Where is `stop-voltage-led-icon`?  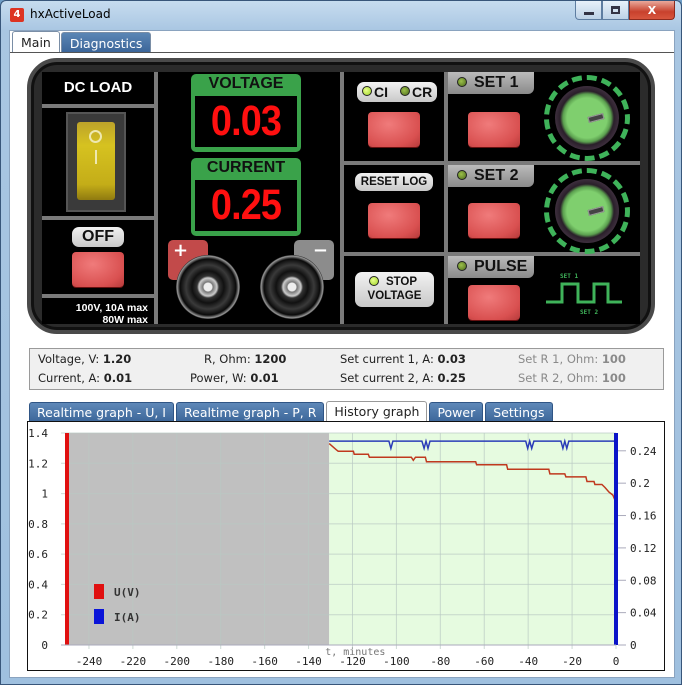 stop-voltage-led-icon is located at coordinates (374, 281).